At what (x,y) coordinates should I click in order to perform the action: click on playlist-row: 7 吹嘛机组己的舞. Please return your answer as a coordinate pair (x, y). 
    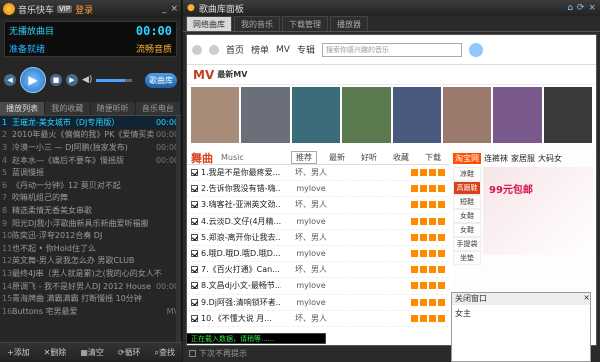
    Looking at the image, I should click on (90, 198).